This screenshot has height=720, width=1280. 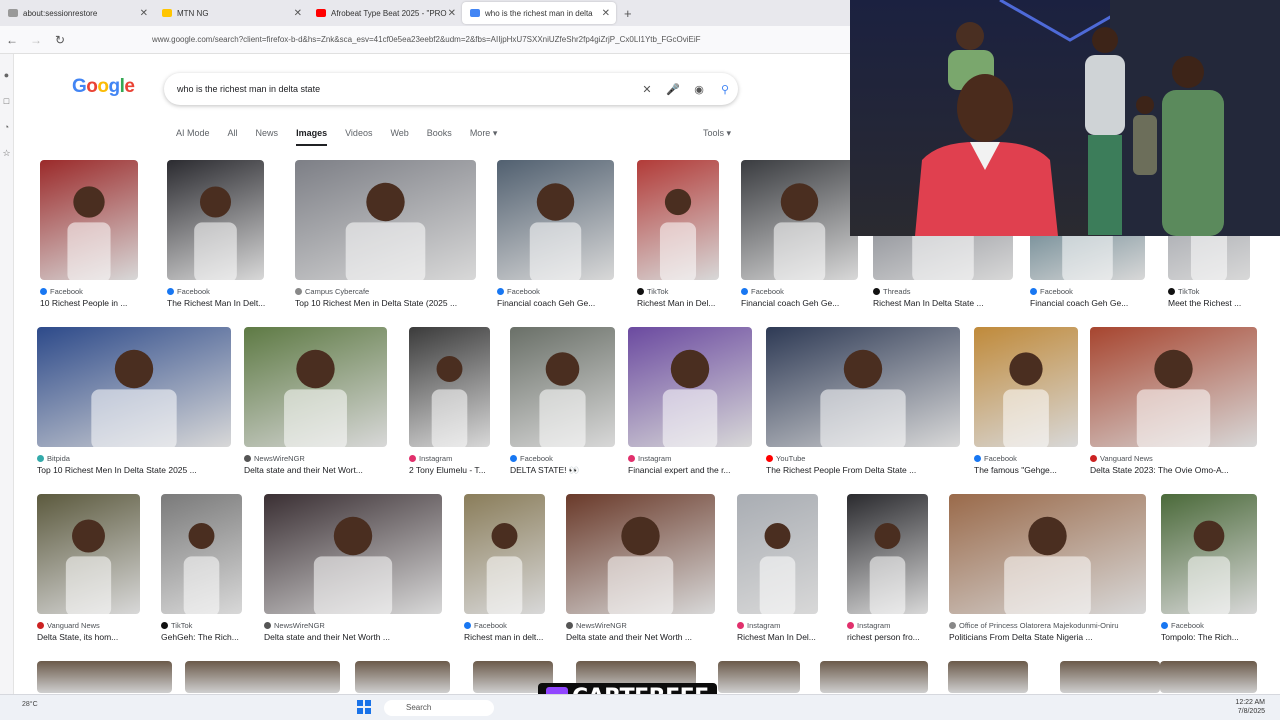 What do you see at coordinates (577, 470) in the screenshot?
I see `result-title: DELTA STATE! 👀` at bounding box center [577, 470].